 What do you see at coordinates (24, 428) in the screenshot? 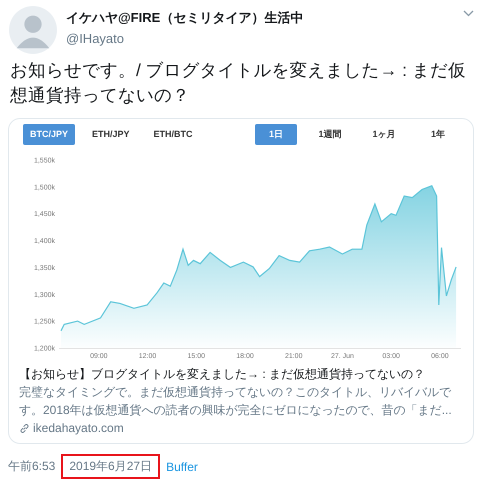
I see `link-icon` at bounding box center [24, 428].